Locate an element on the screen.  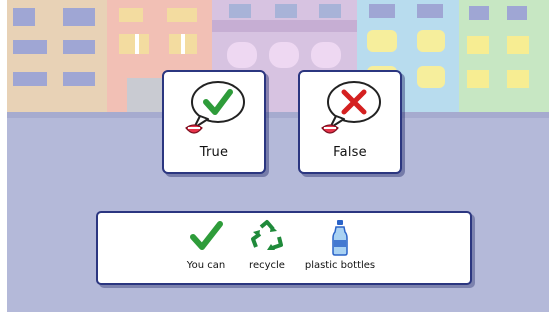
true-button: True is located at coordinates (214, 122).